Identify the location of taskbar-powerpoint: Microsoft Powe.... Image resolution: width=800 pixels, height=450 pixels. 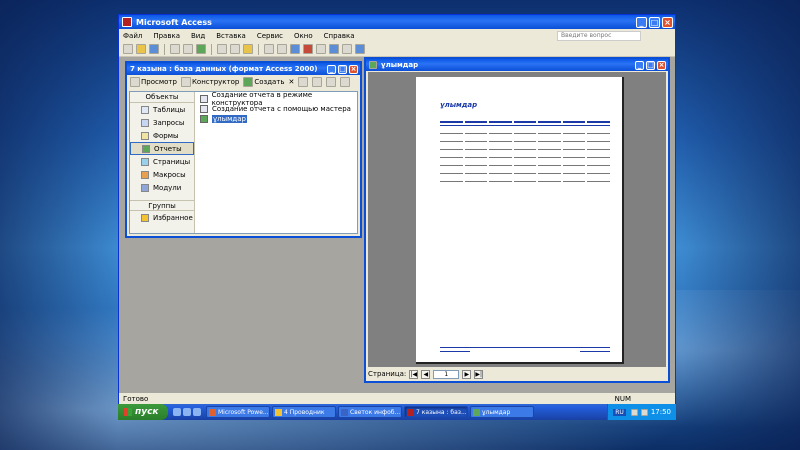
(238, 412).